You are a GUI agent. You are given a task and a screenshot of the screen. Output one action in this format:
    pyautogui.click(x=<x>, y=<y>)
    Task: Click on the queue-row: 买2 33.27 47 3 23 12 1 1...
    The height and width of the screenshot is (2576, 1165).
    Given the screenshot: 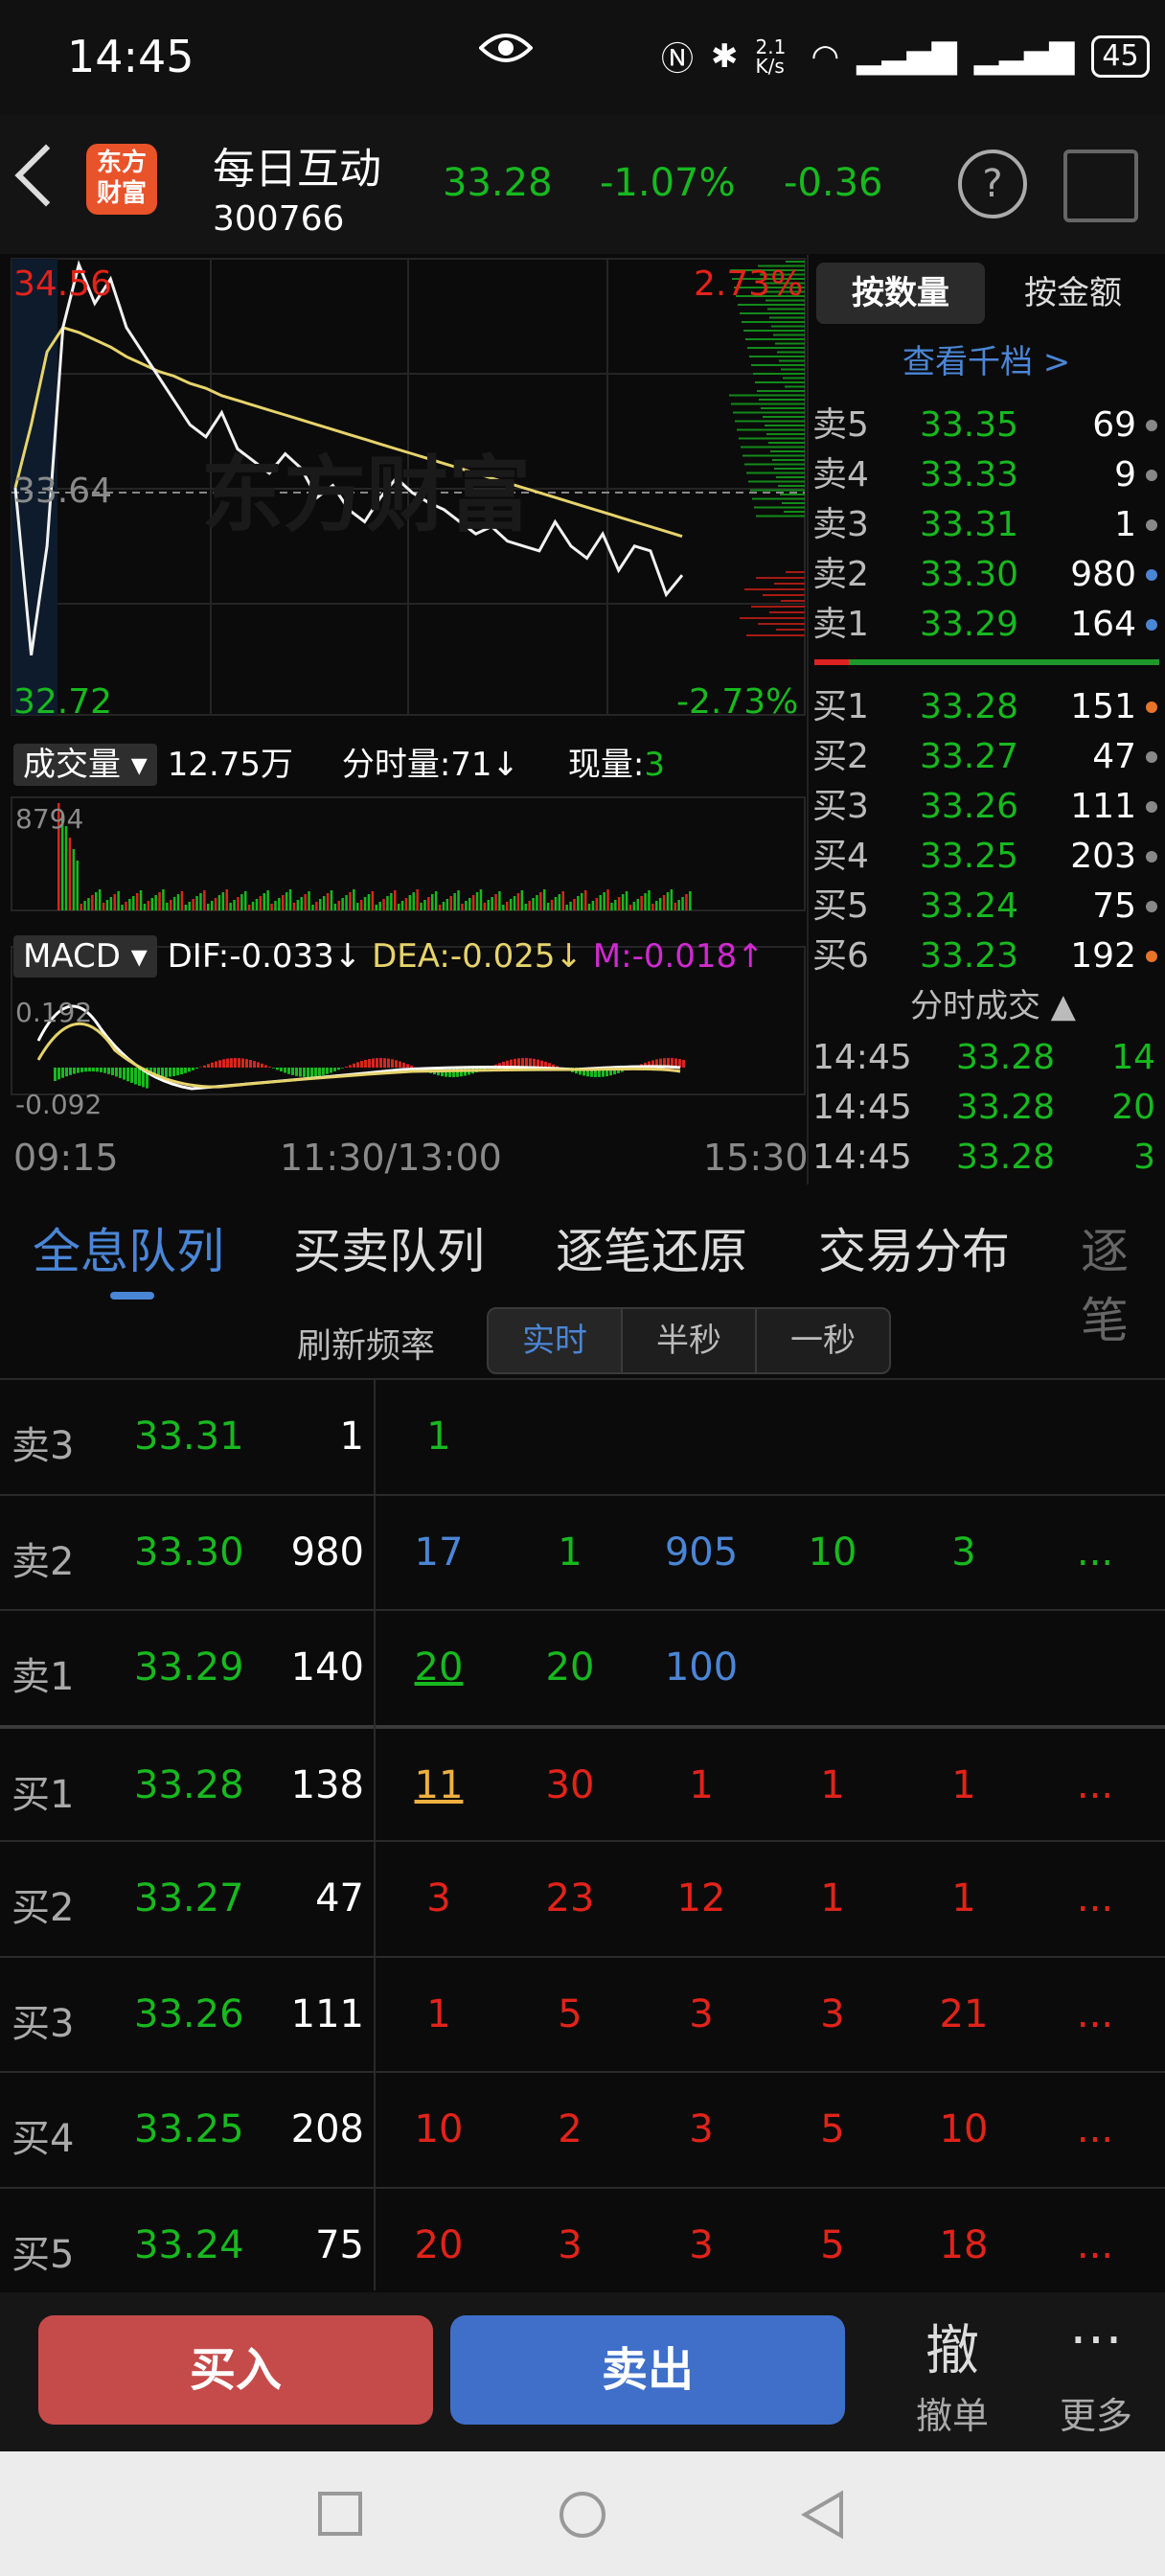 What is the action you would take?
    pyautogui.click(x=582, y=1898)
    